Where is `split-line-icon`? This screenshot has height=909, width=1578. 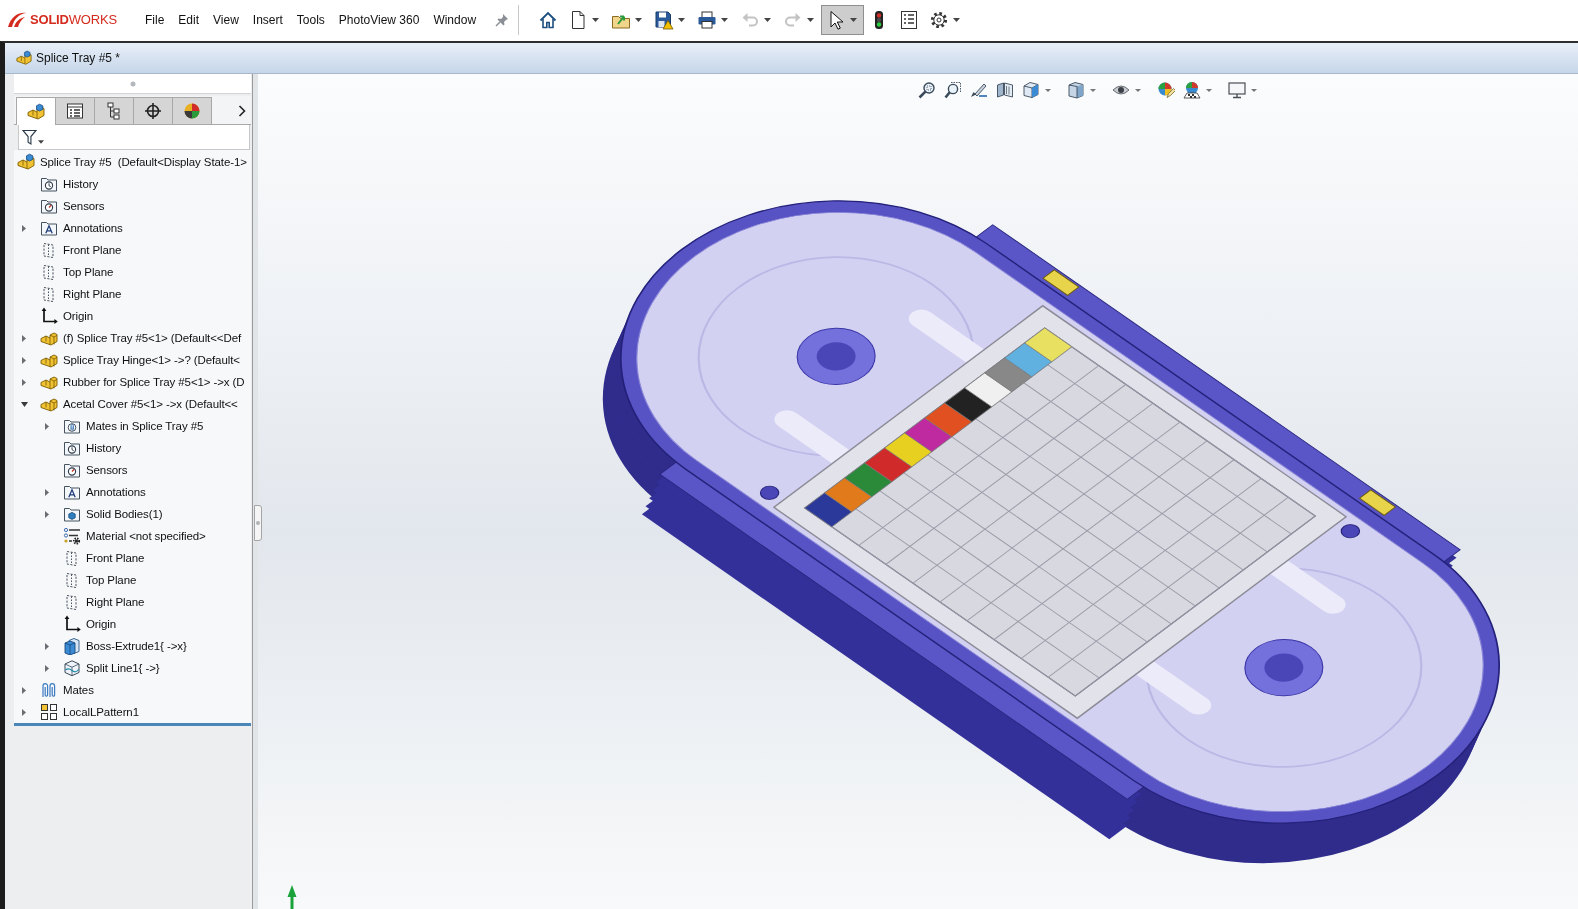
split-line-icon is located at coordinates (72, 668).